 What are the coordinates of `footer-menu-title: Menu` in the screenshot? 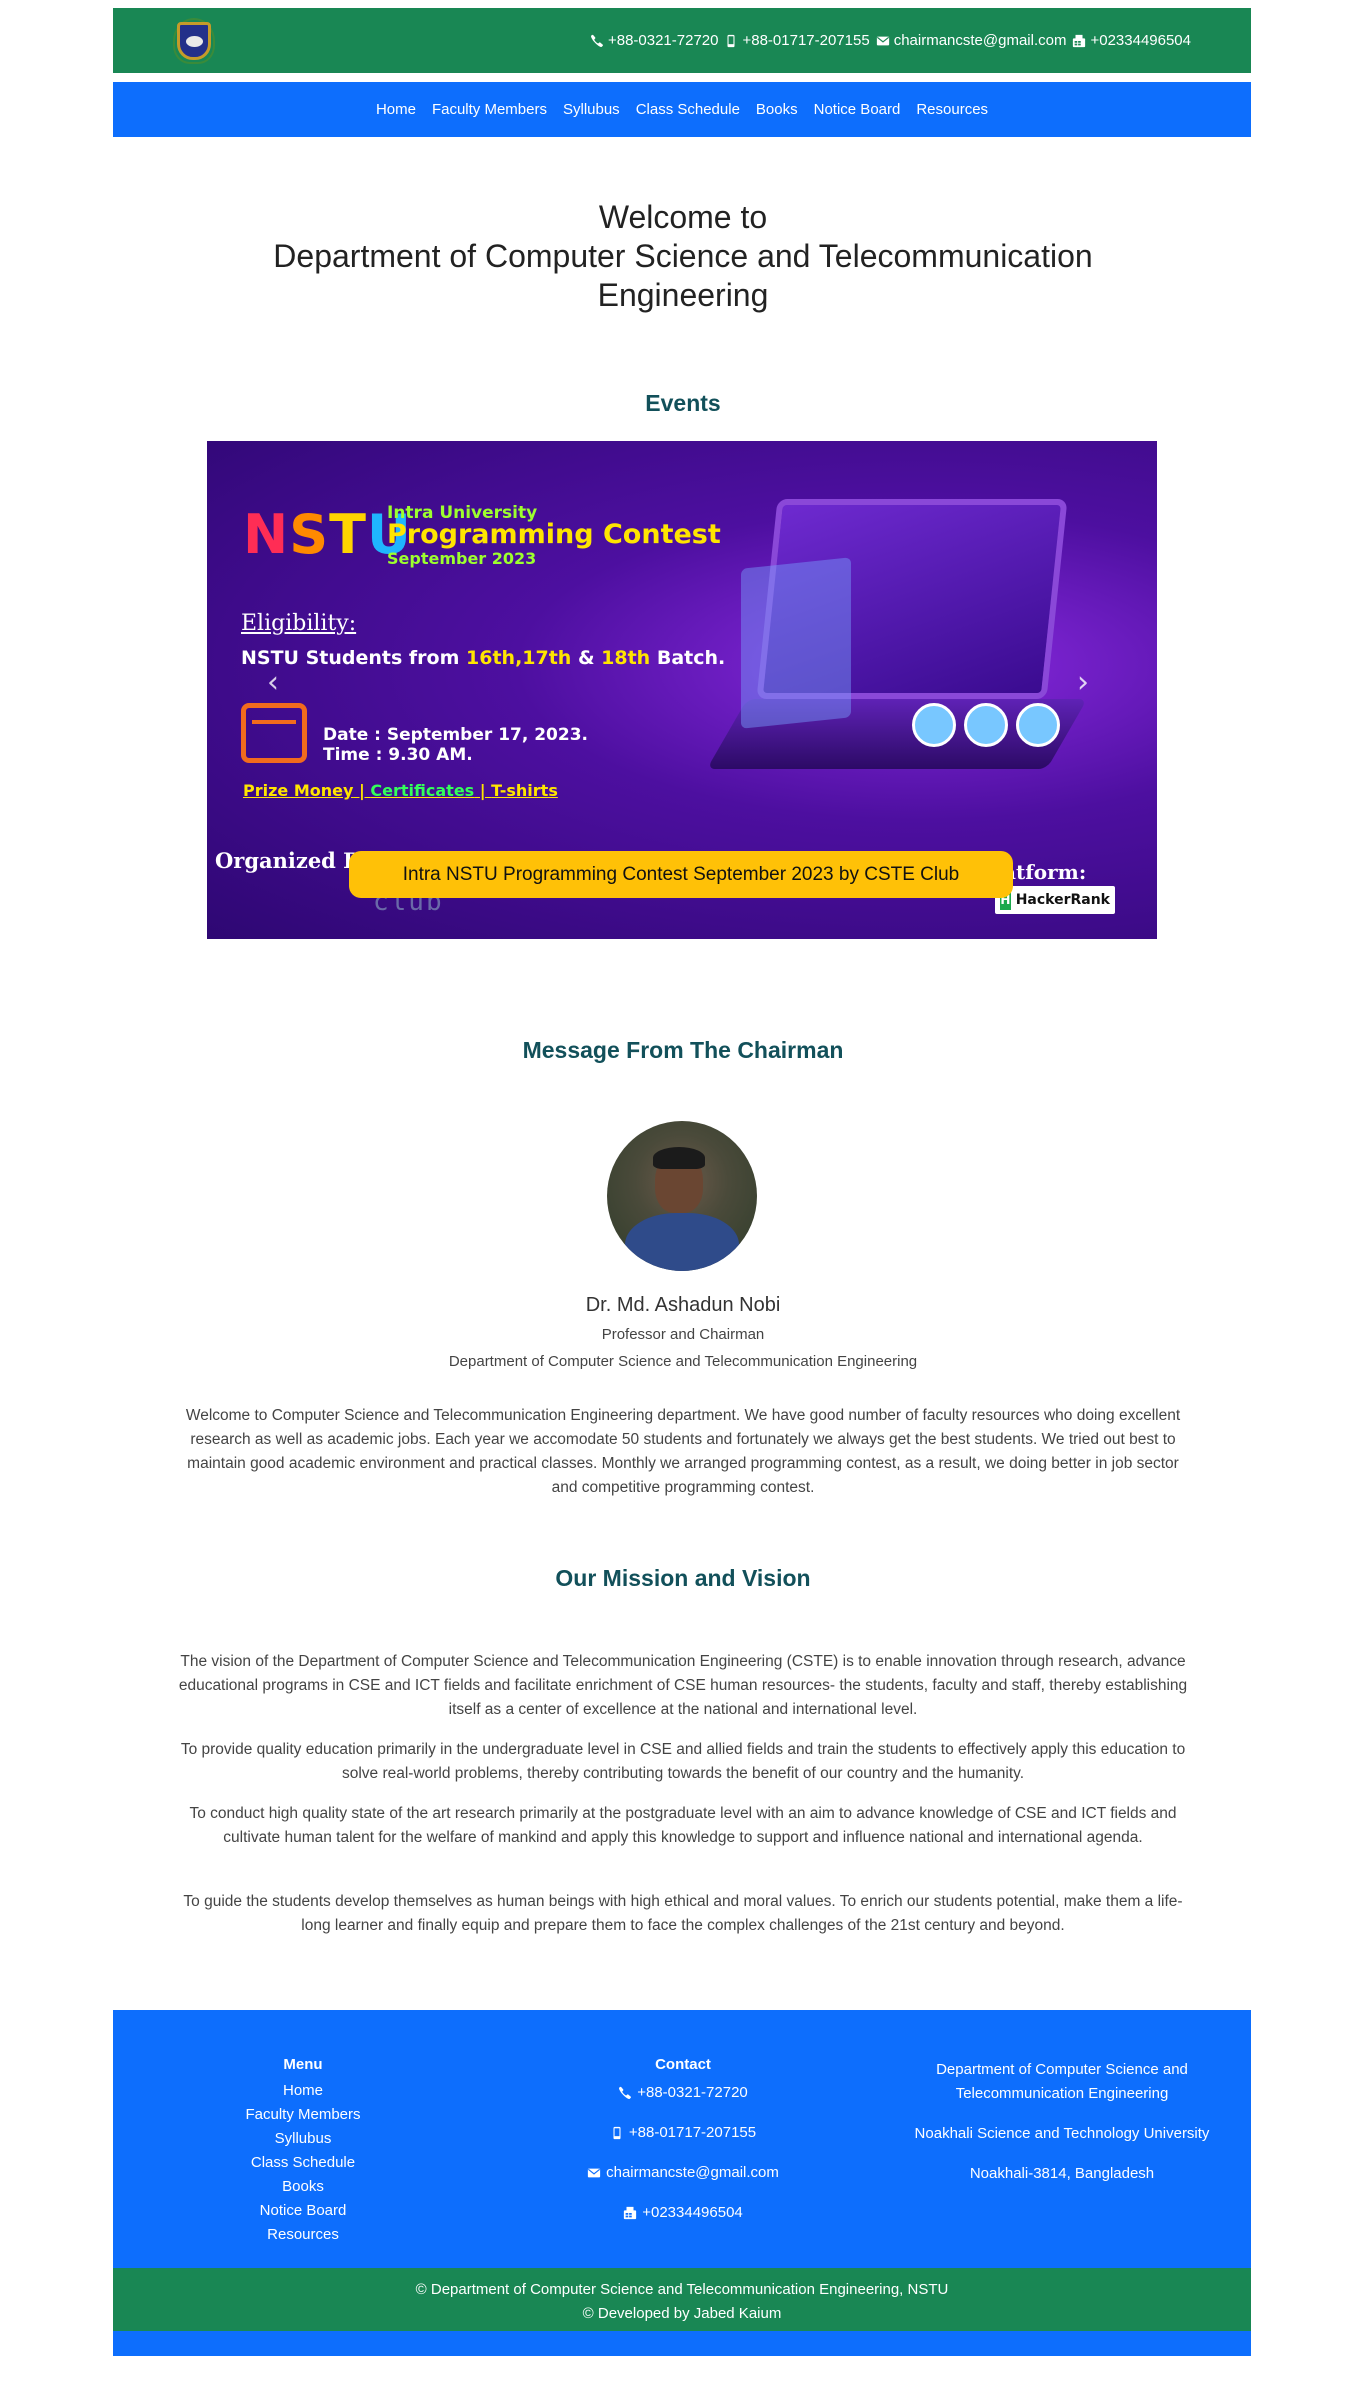 It's located at (303, 2064).